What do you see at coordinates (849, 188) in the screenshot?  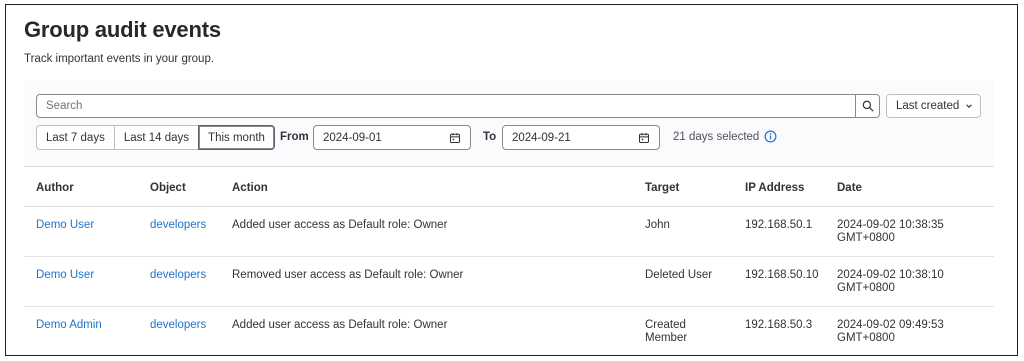 I see `column-header-date: Date` at bounding box center [849, 188].